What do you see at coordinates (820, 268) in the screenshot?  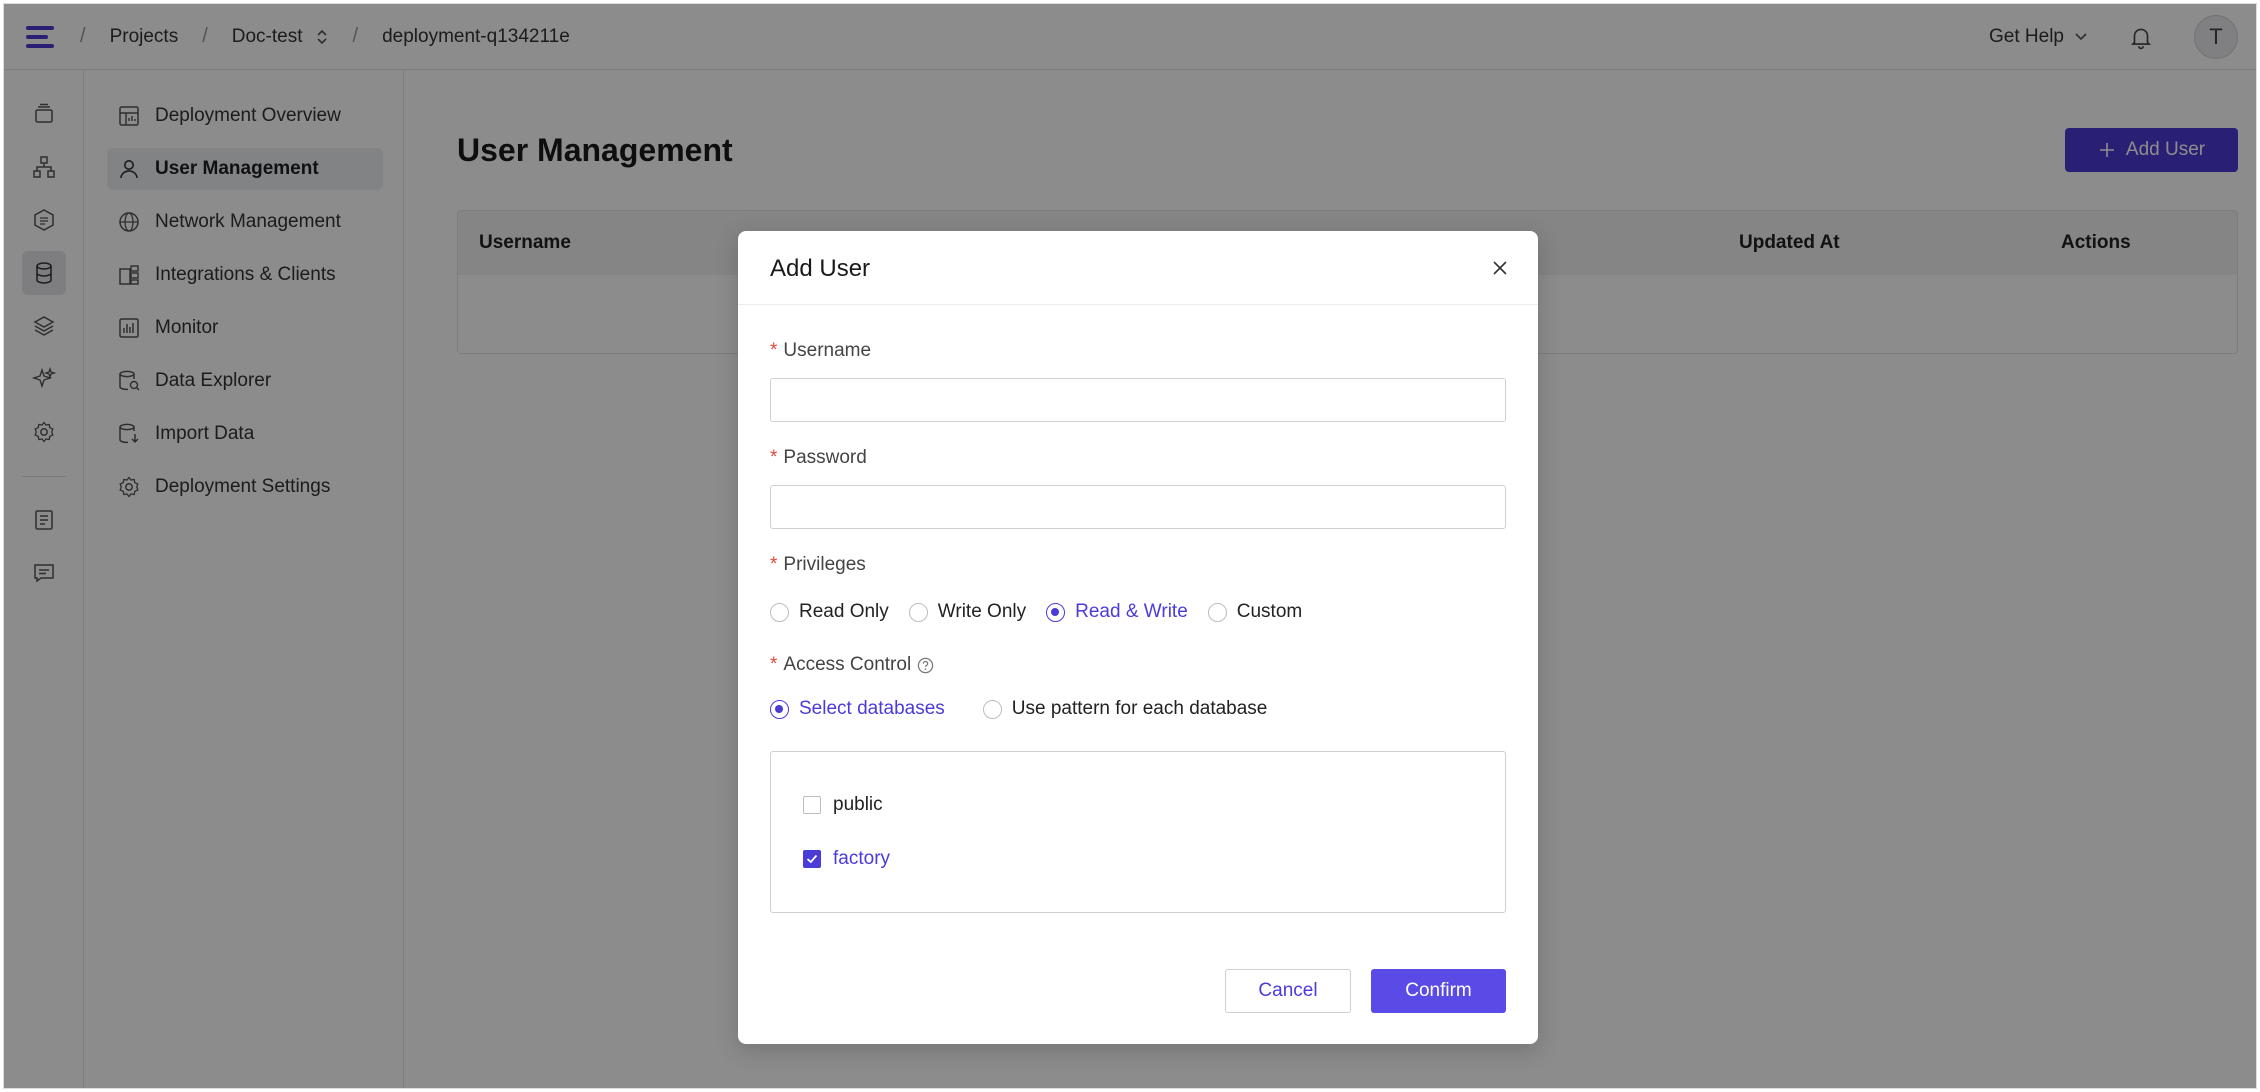 I see `dialog-title: Add User` at bounding box center [820, 268].